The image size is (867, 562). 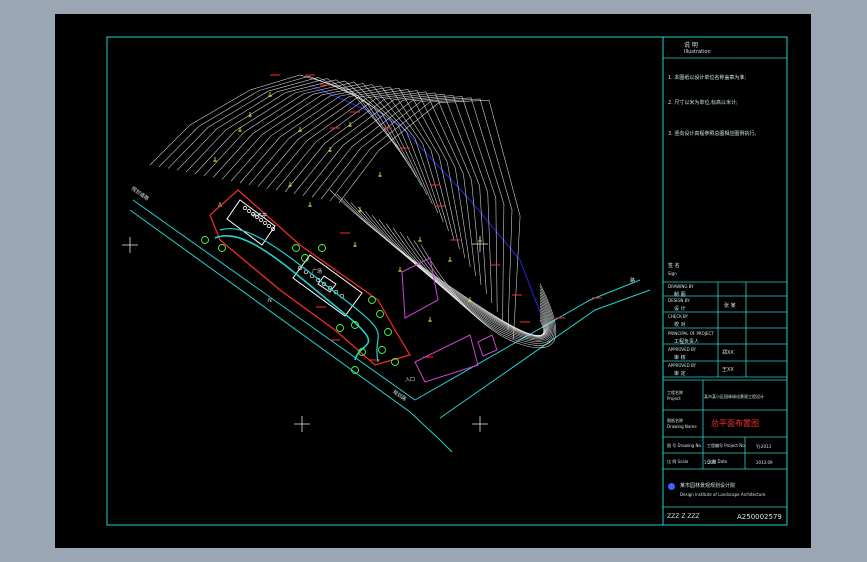 I want to click on project-label: 工程名称 Project, so click(x=675, y=395).